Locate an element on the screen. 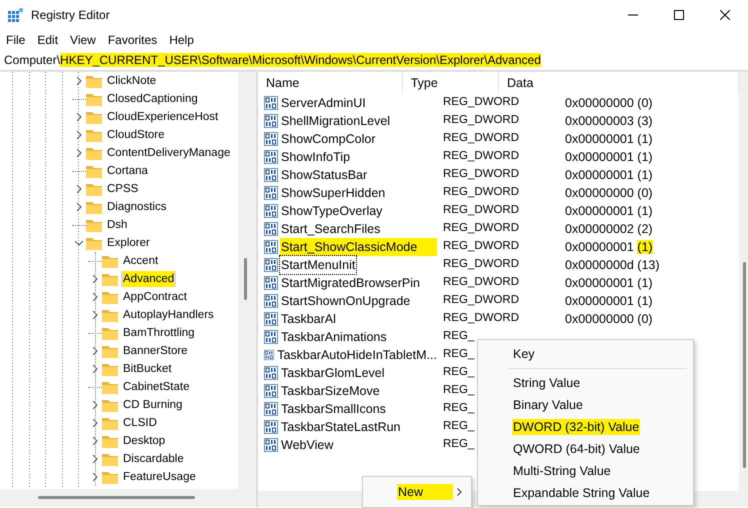 Image resolution: width=748 pixels, height=508 pixels. value-name: TaskbarAl is located at coordinates (308, 319).